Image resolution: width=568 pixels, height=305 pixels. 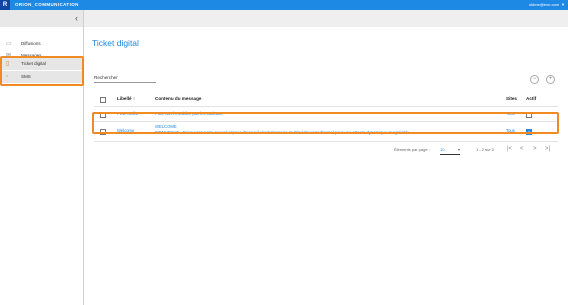 What do you see at coordinates (547, 149) in the screenshot?
I see `last-page-button: >|` at bounding box center [547, 149].